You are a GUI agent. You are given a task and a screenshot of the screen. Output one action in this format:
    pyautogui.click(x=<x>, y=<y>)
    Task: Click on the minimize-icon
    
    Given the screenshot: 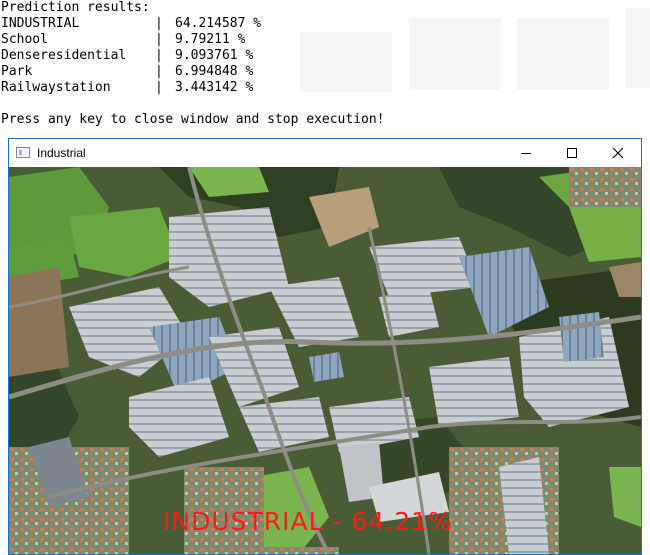 What is the action you would take?
    pyautogui.click(x=526, y=153)
    